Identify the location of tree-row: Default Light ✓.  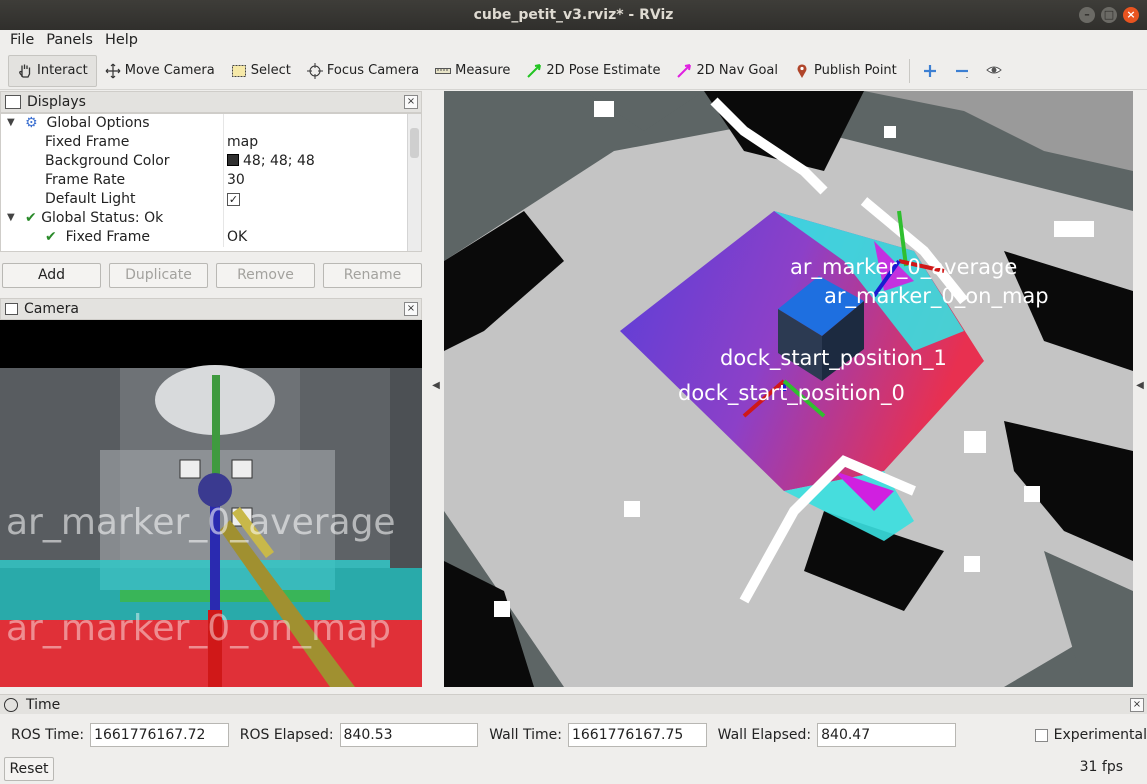
(211, 199).